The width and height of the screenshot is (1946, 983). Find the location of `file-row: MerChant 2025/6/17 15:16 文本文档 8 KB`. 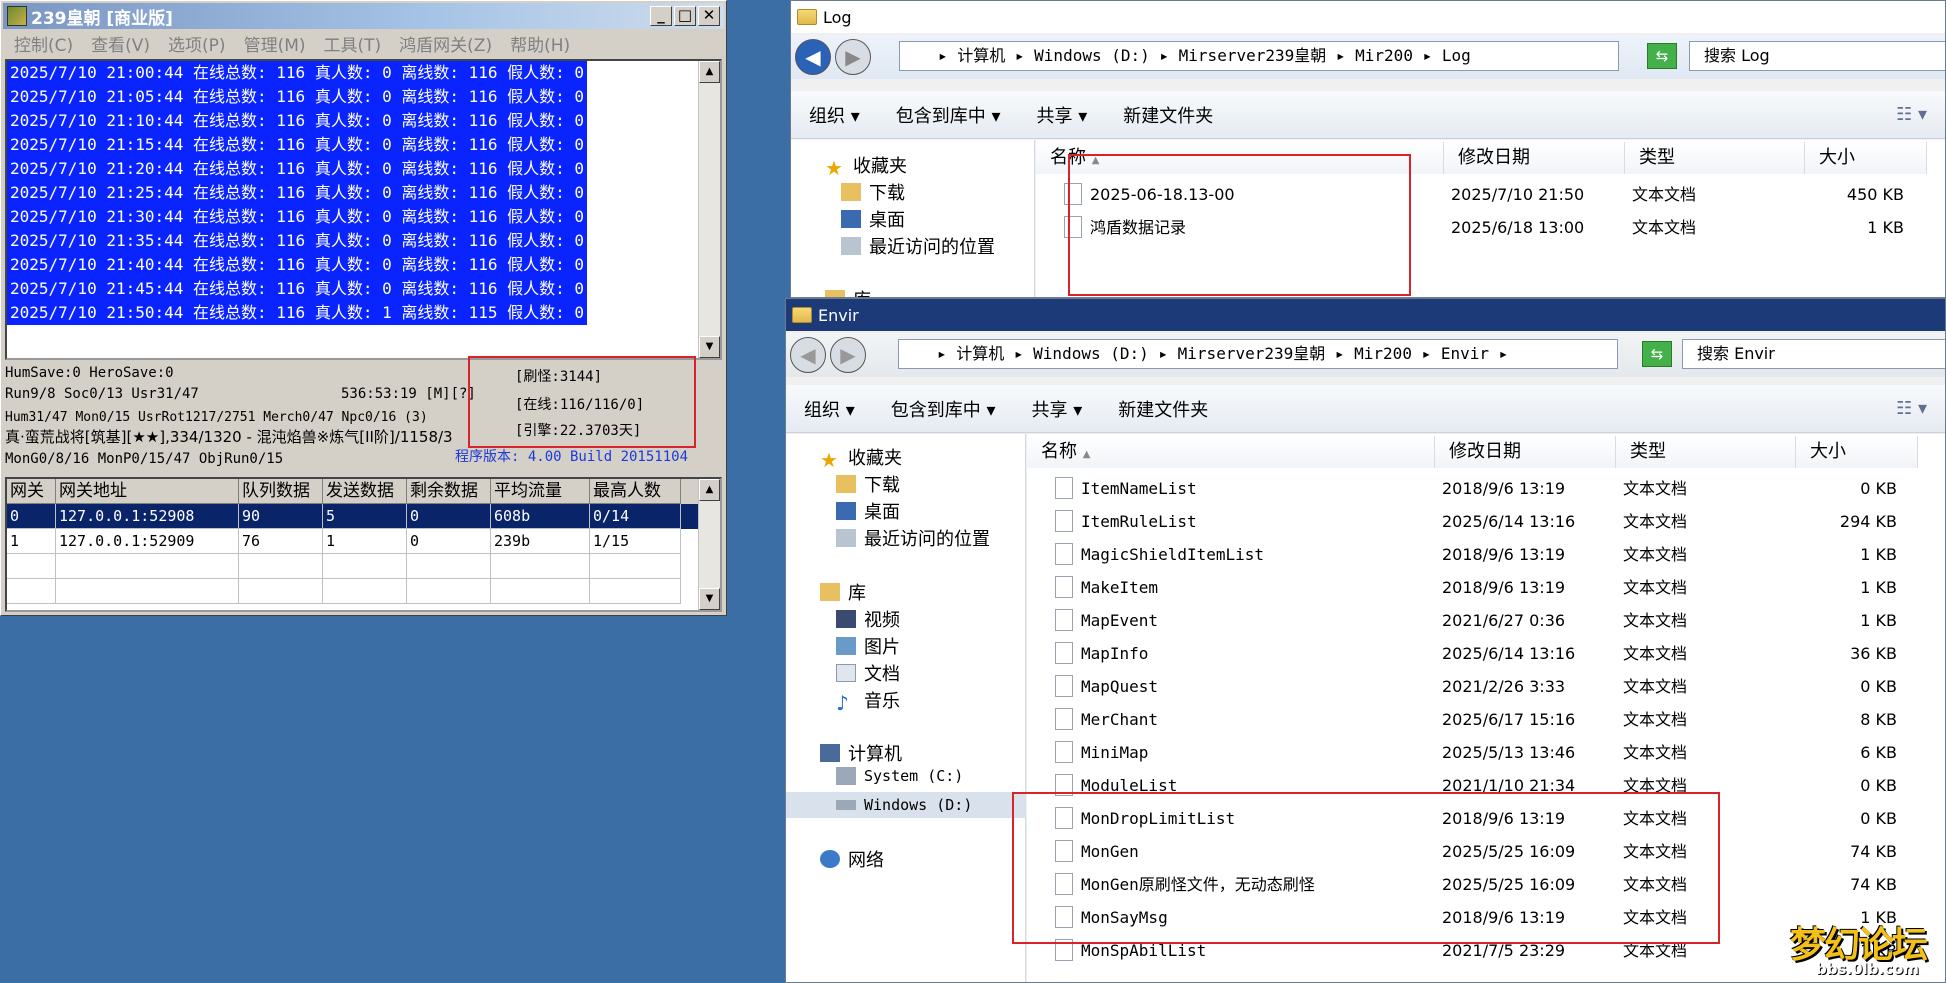

file-row: MerChant 2025/6/17 15:16 文本文档 8 KB is located at coordinates (1486, 719).